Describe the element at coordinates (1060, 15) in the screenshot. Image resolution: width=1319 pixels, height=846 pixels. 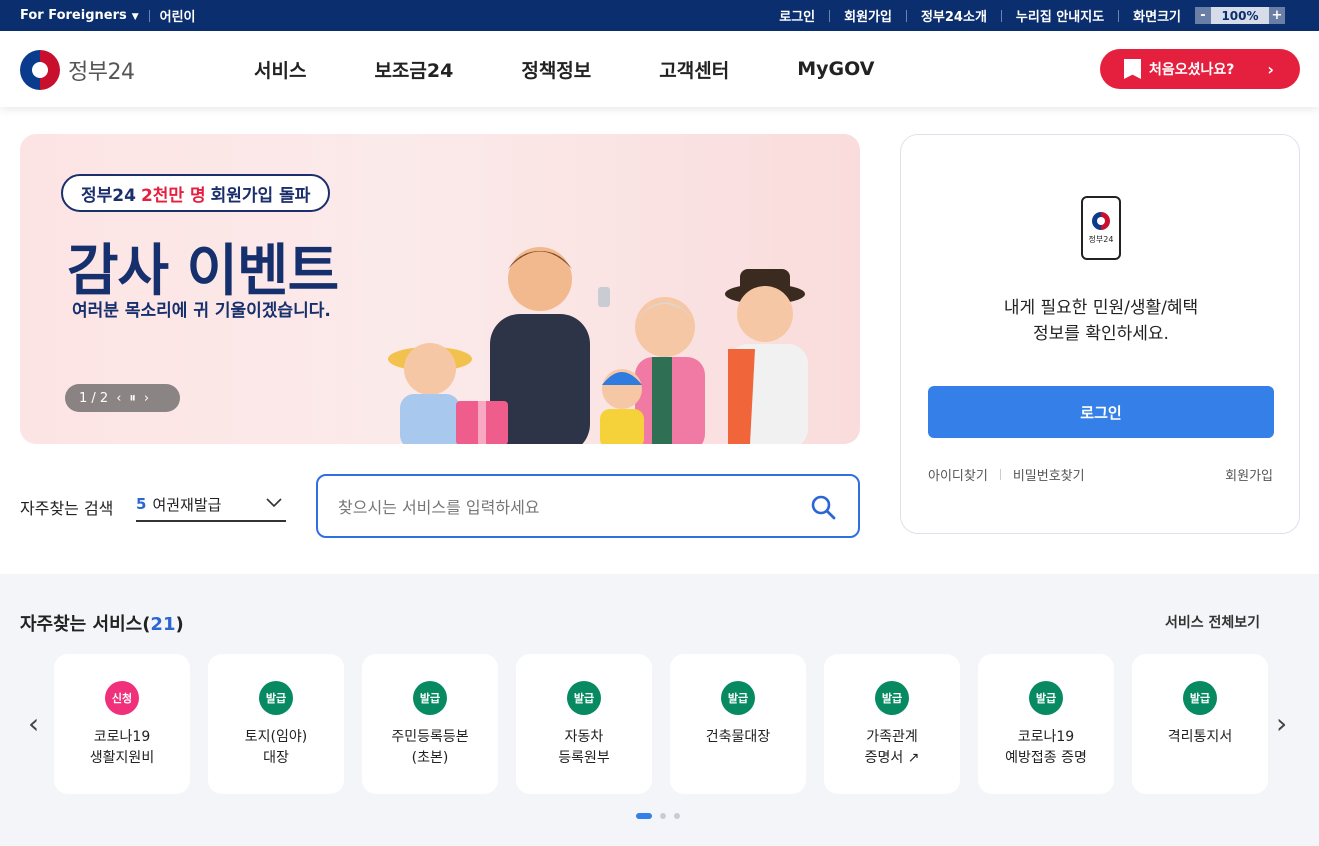
I see `sitemap-link: 누리집 안내지도` at that location.